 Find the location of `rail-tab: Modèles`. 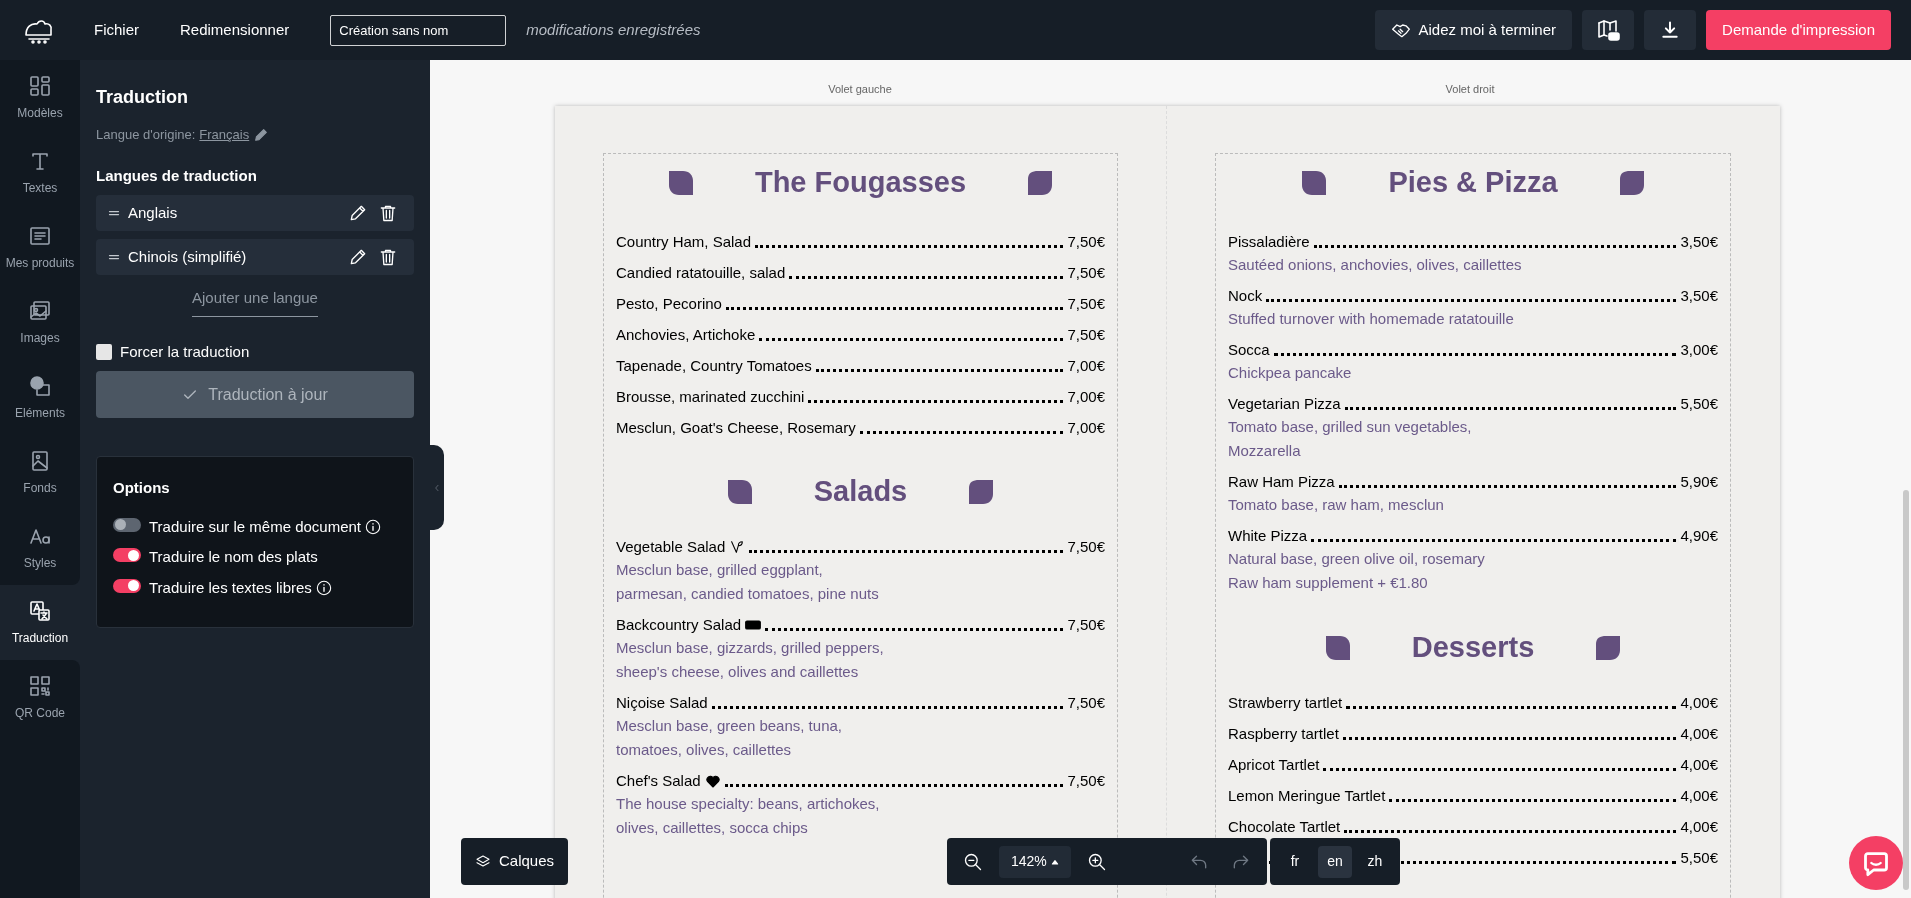

rail-tab: Modèles is located at coordinates (40, 97).